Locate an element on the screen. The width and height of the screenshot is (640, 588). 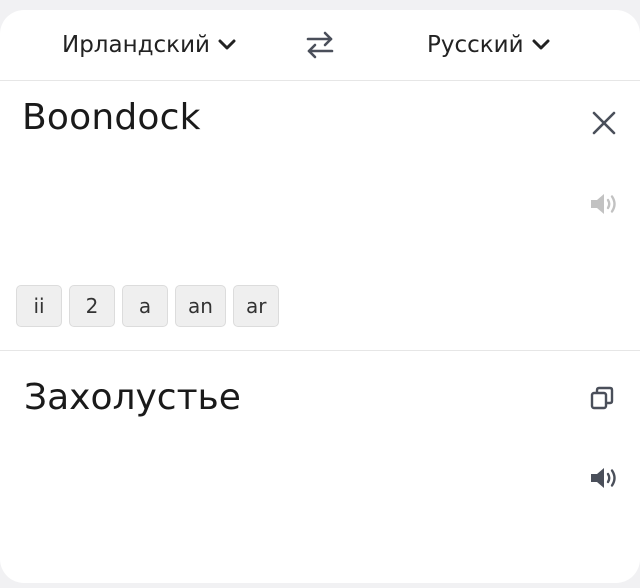
translation-text: Захолустье is located at coordinates (132, 397).